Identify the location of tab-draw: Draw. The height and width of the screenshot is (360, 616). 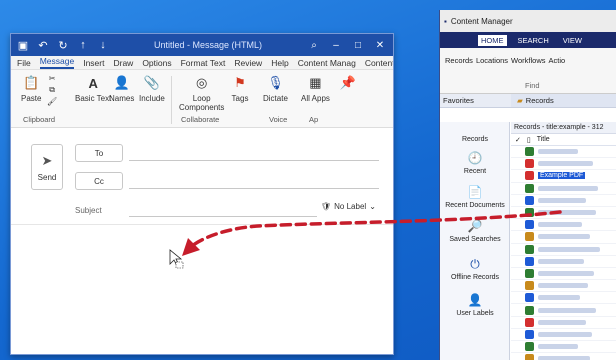
(123, 63).